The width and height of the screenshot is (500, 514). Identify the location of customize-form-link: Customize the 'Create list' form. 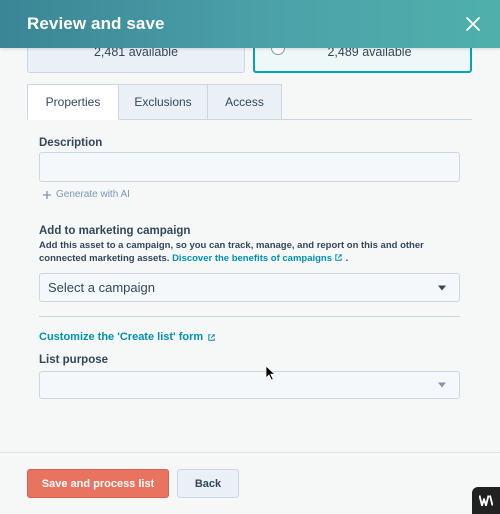
(127, 337).